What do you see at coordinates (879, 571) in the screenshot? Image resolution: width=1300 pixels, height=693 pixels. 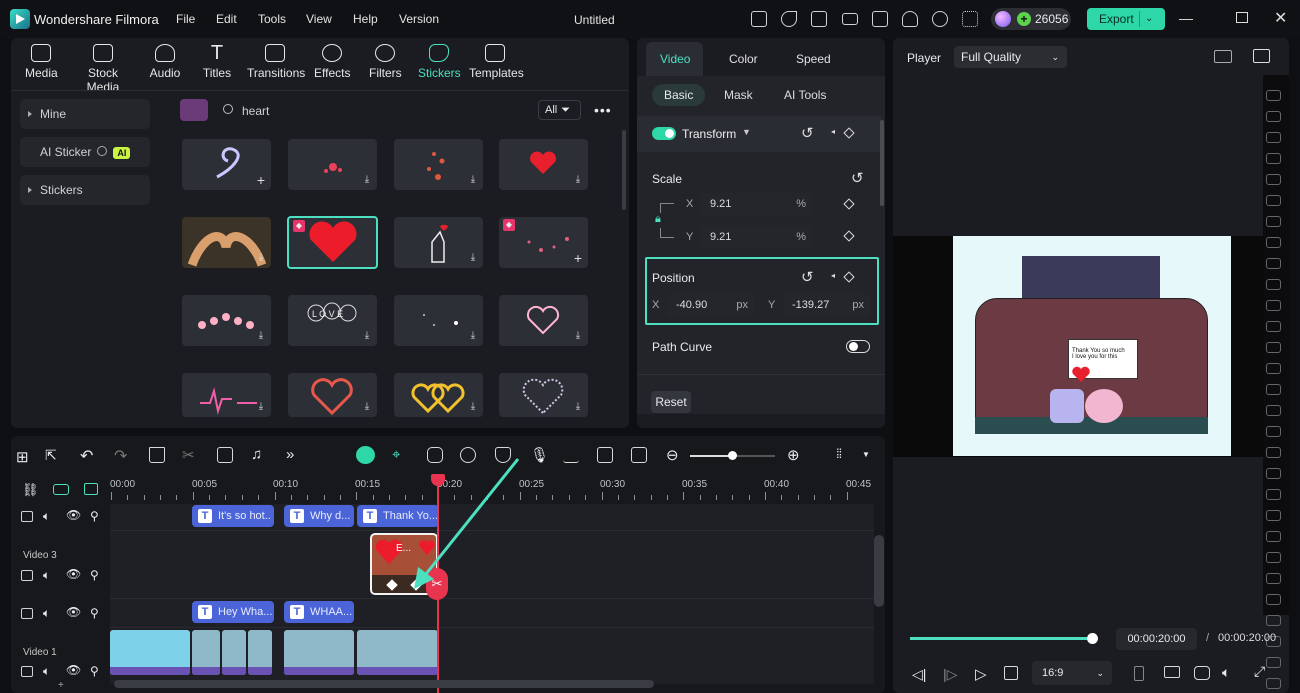 I see `timeline-vscrollbar` at bounding box center [879, 571].